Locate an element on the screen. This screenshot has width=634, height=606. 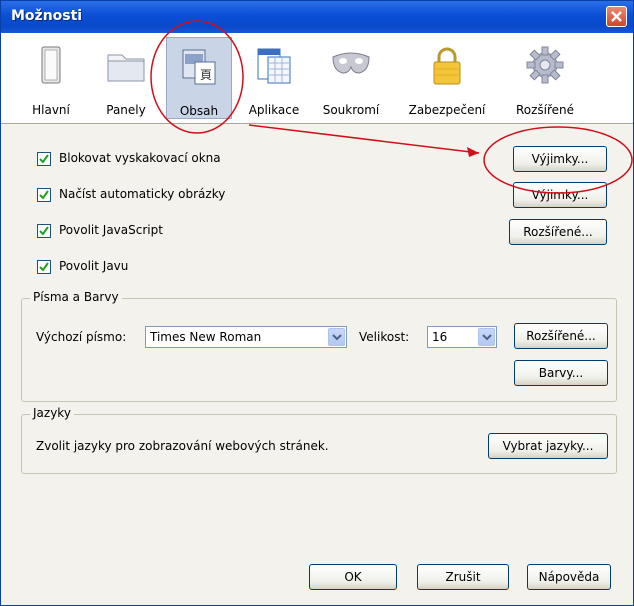
fonts-colors-legend: Písma a Barvy is located at coordinates (76, 297).